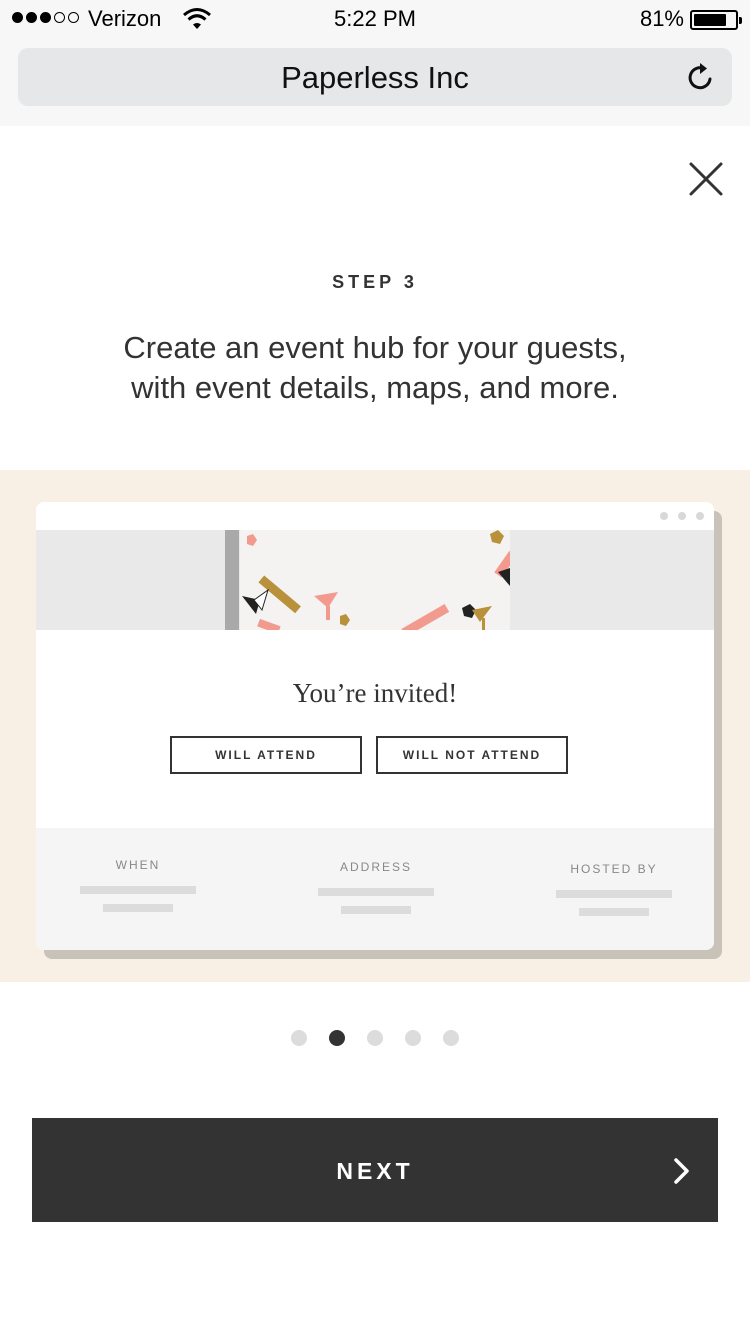  I want to click on window-dots-icon, so click(682, 516).